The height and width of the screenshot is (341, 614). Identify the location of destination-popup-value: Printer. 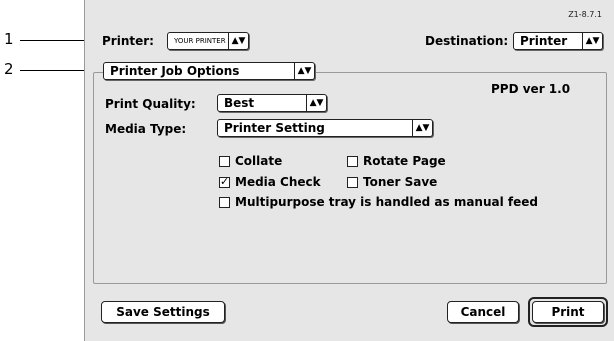
(544, 41).